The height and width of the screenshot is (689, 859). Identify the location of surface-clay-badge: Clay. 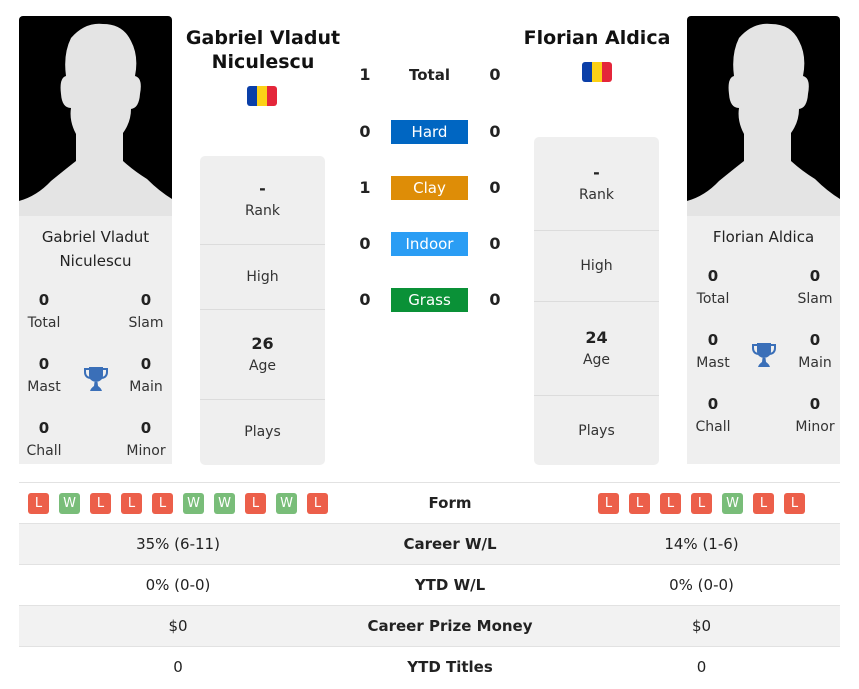
(429, 188).